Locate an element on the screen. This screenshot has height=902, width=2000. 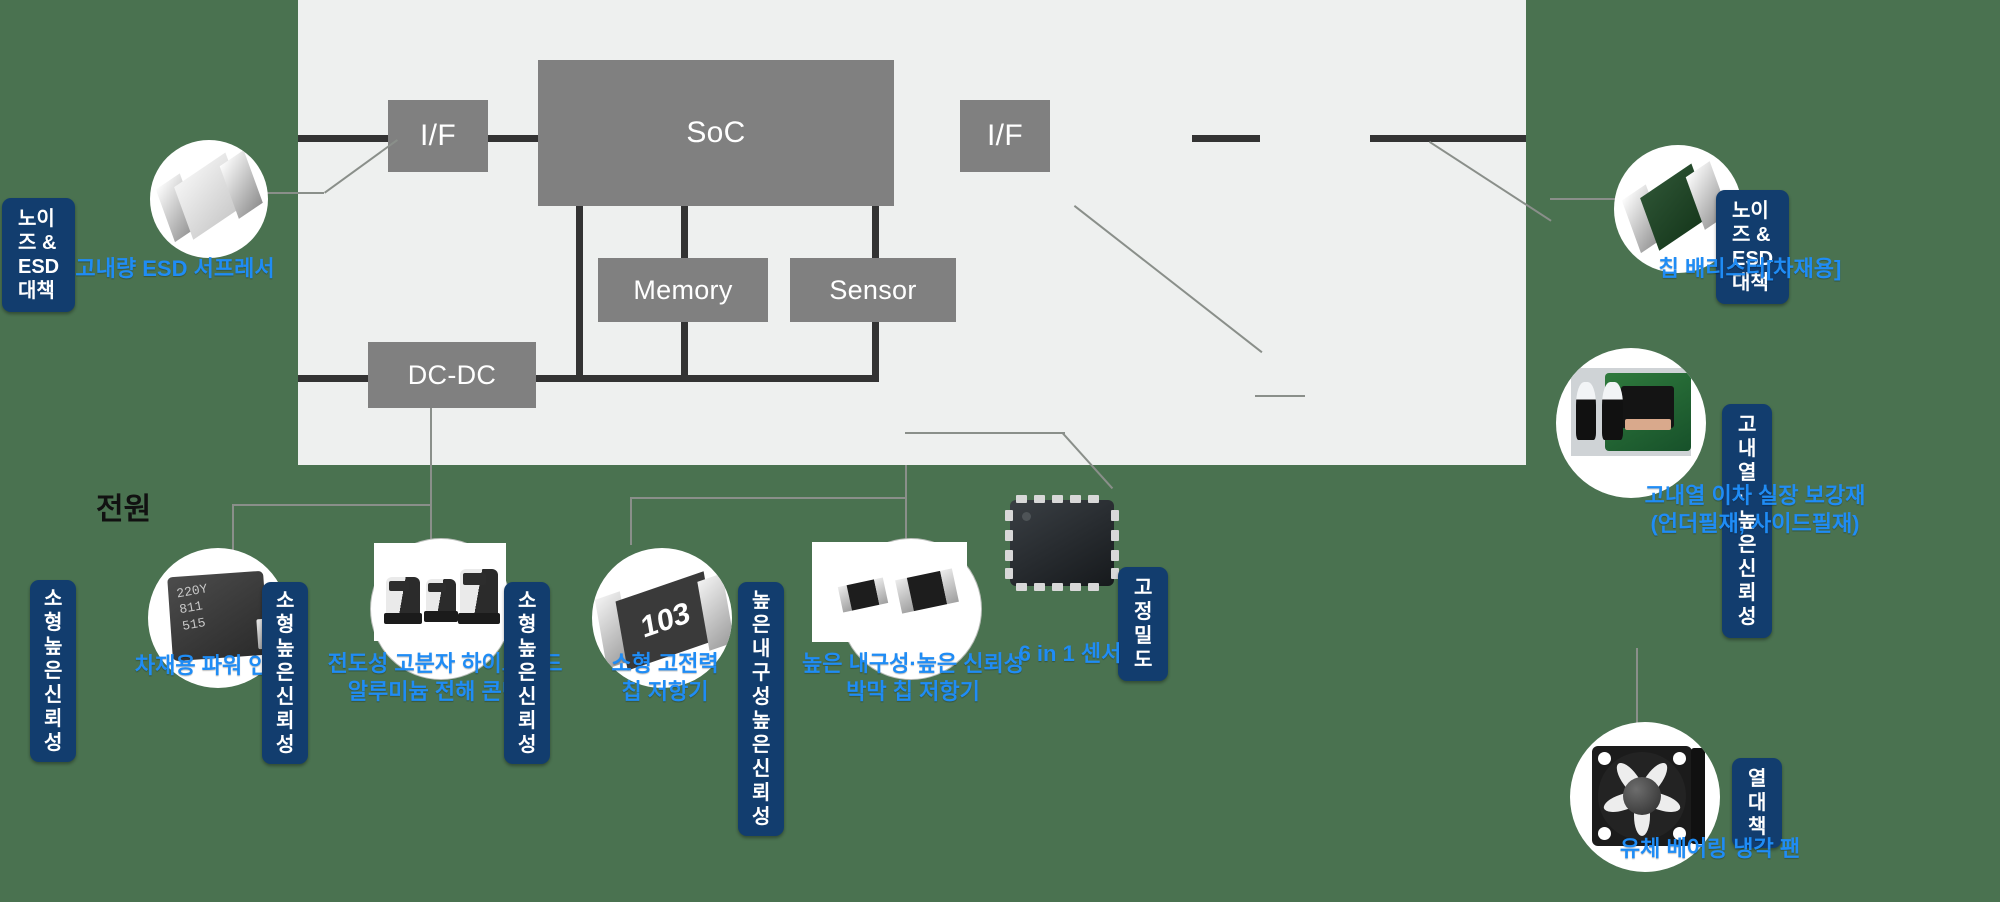
esd-suppressor-circle is located at coordinates (209, 199).